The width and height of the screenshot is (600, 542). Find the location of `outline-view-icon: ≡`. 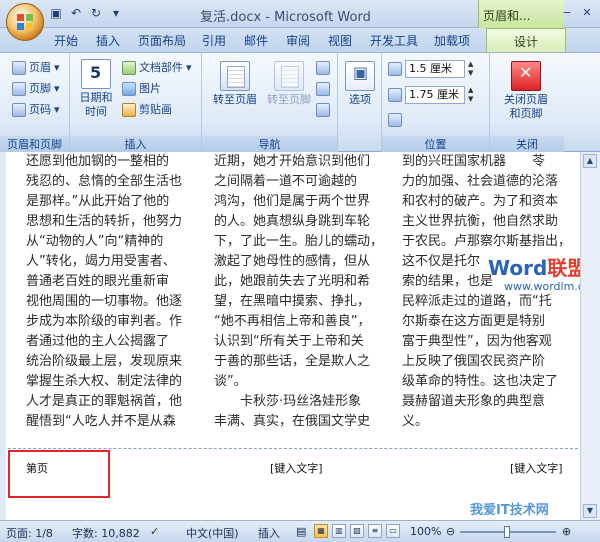

outline-view-icon: ≡ is located at coordinates (375, 531).